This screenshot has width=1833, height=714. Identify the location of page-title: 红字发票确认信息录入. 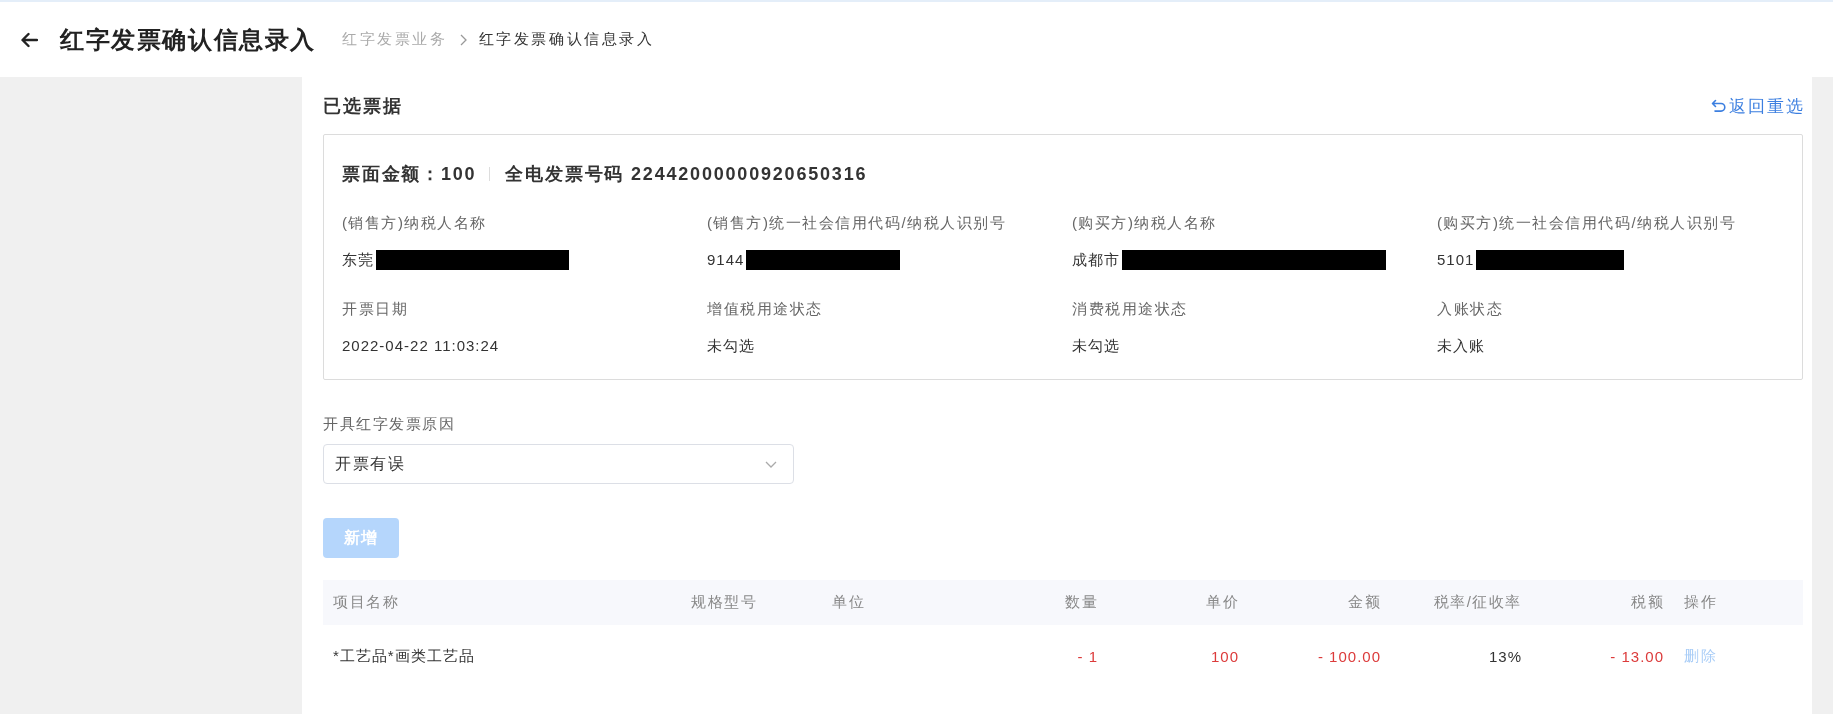
(188, 39).